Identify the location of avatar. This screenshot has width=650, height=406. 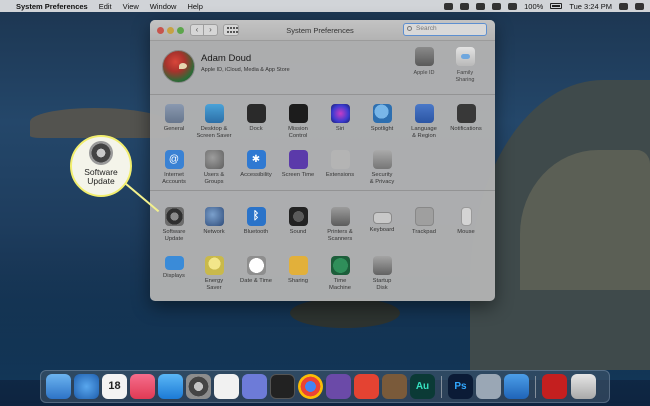
(178, 66).